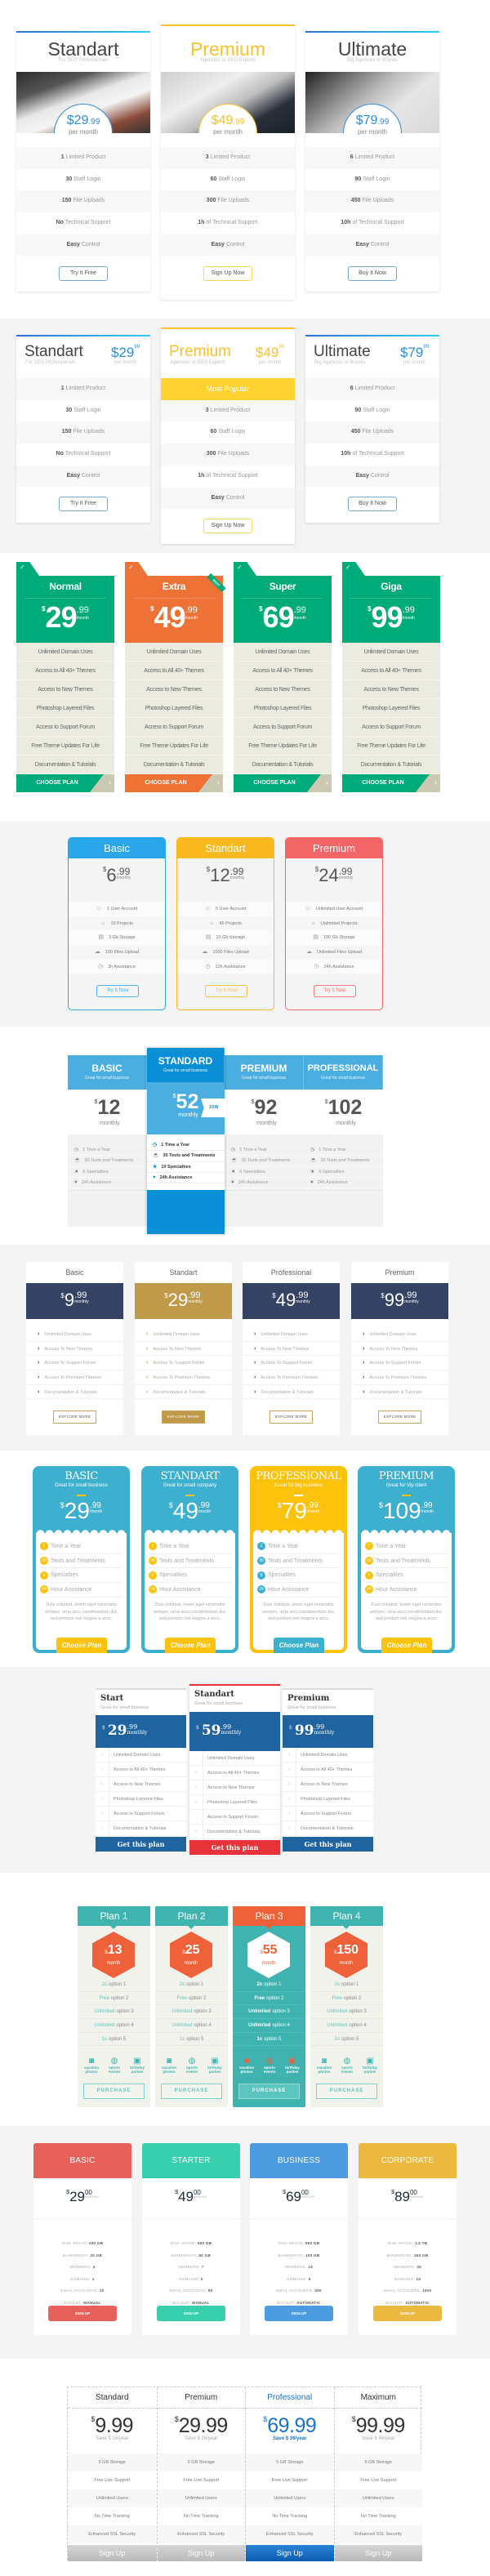  I want to click on price-amount: 150, so click(347, 1950).